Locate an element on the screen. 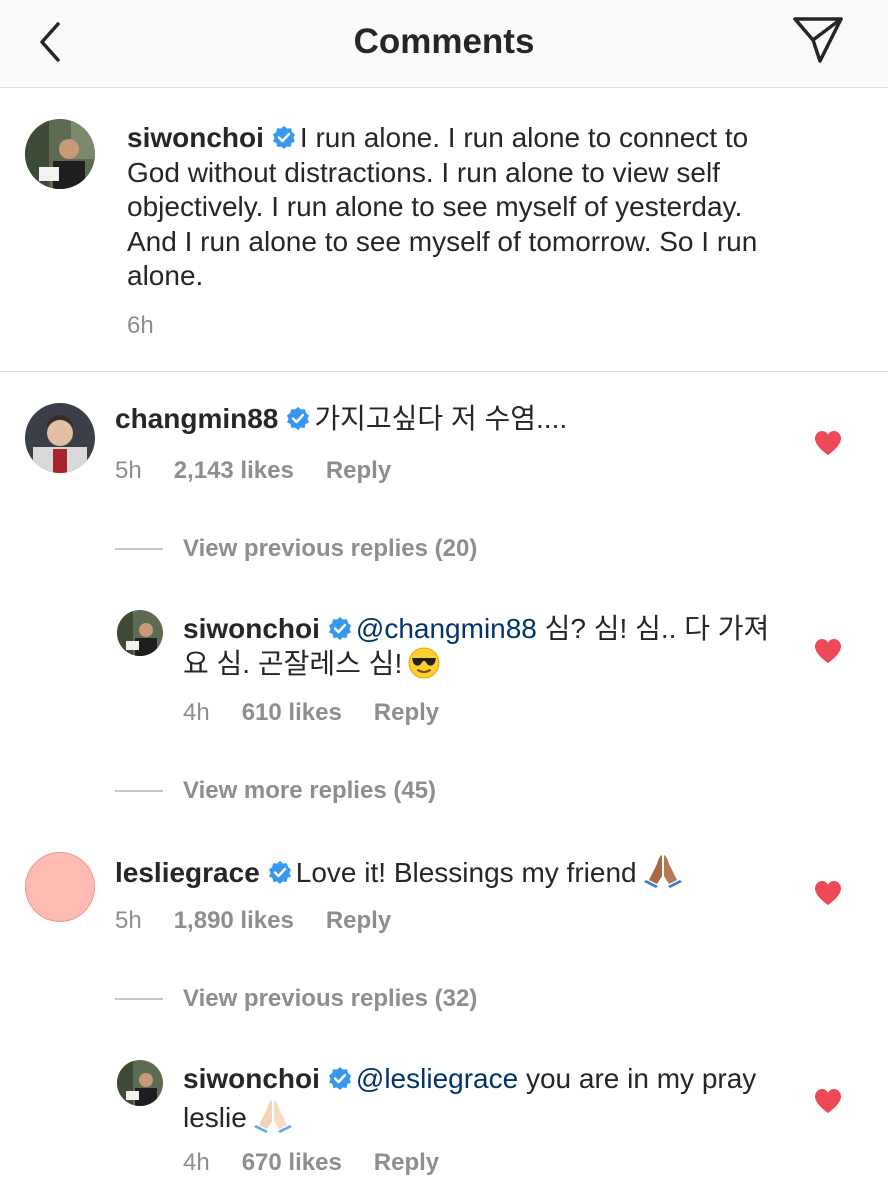 This screenshot has height=1200, width=888. comment-meta: 5h 1,890 likes Reply is located at coordinates (253, 921).